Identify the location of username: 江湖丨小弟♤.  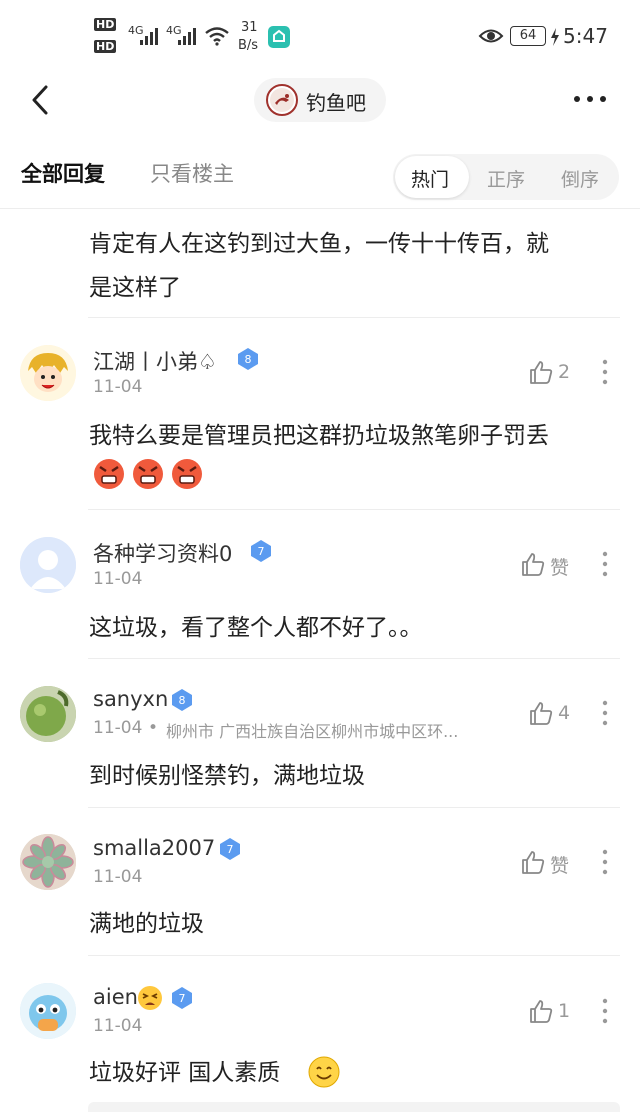
(155, 361).